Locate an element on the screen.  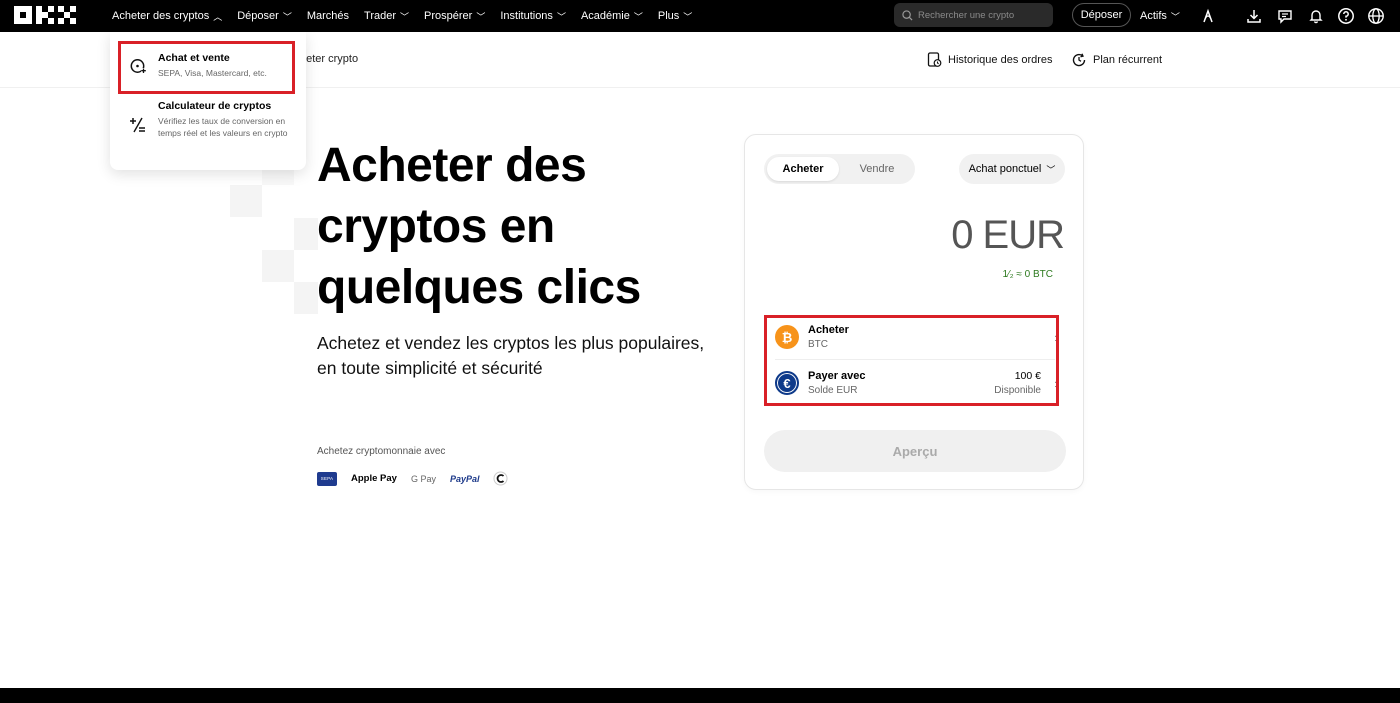
recurring-plan-icon is located at coordinates (1079, 60).